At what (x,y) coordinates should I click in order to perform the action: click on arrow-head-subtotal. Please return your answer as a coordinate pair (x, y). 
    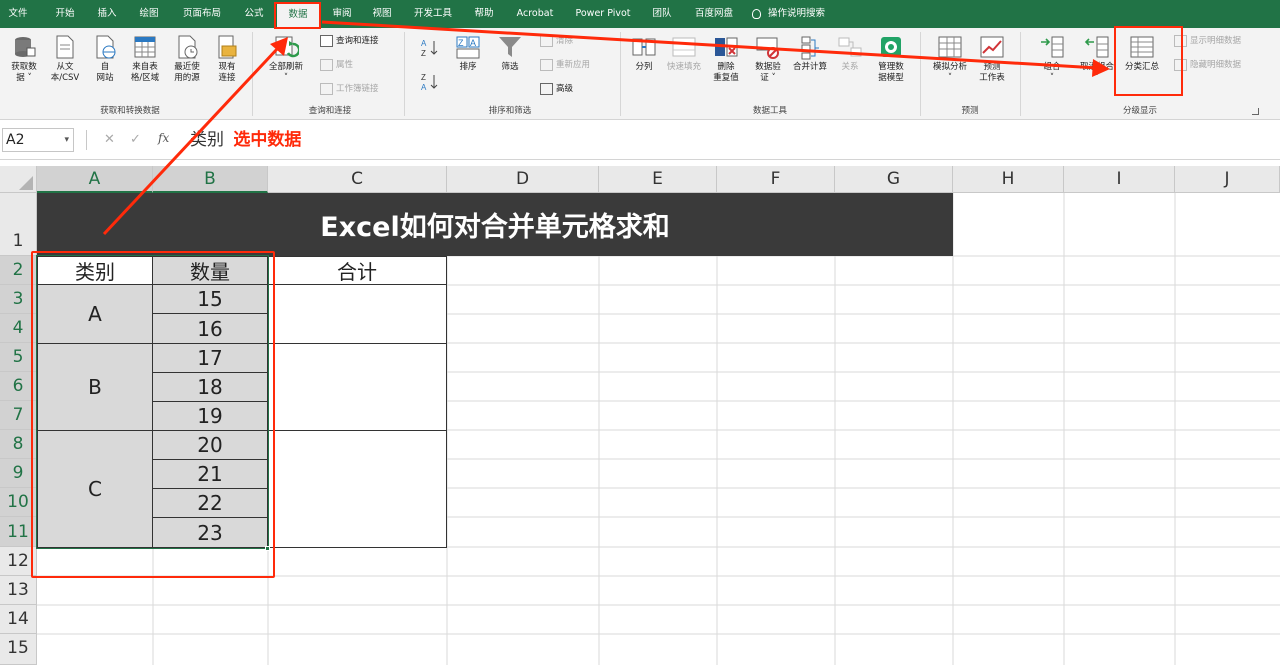
    Looking at the image, I should click on (1101, 68).